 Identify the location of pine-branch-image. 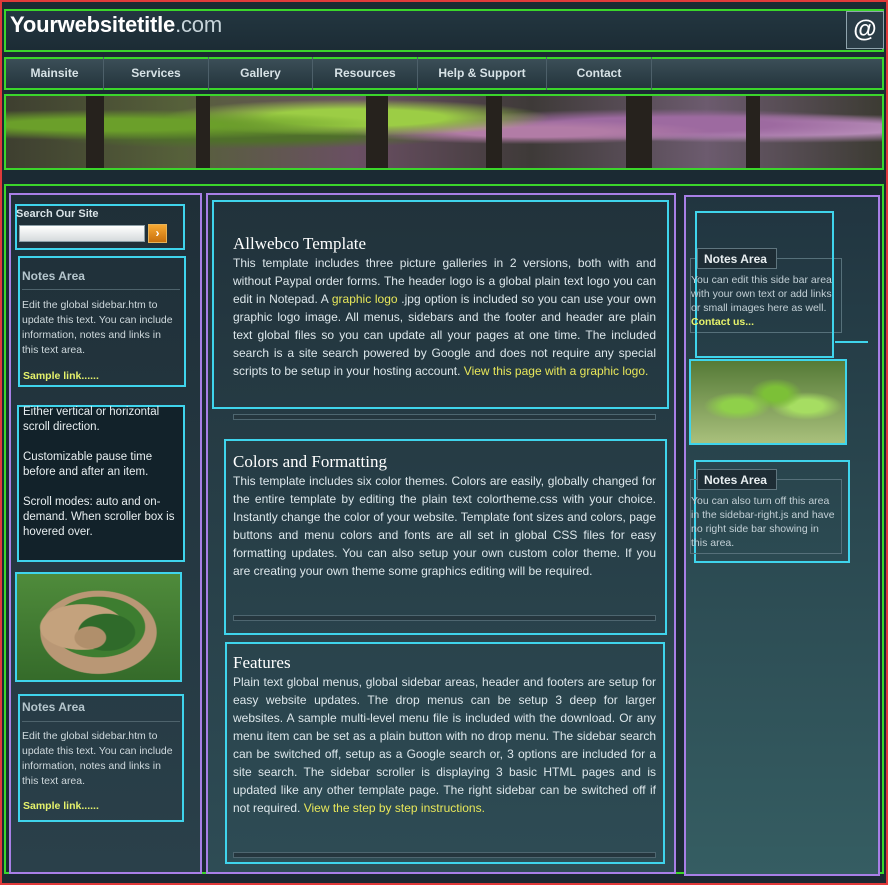
(768, 402).